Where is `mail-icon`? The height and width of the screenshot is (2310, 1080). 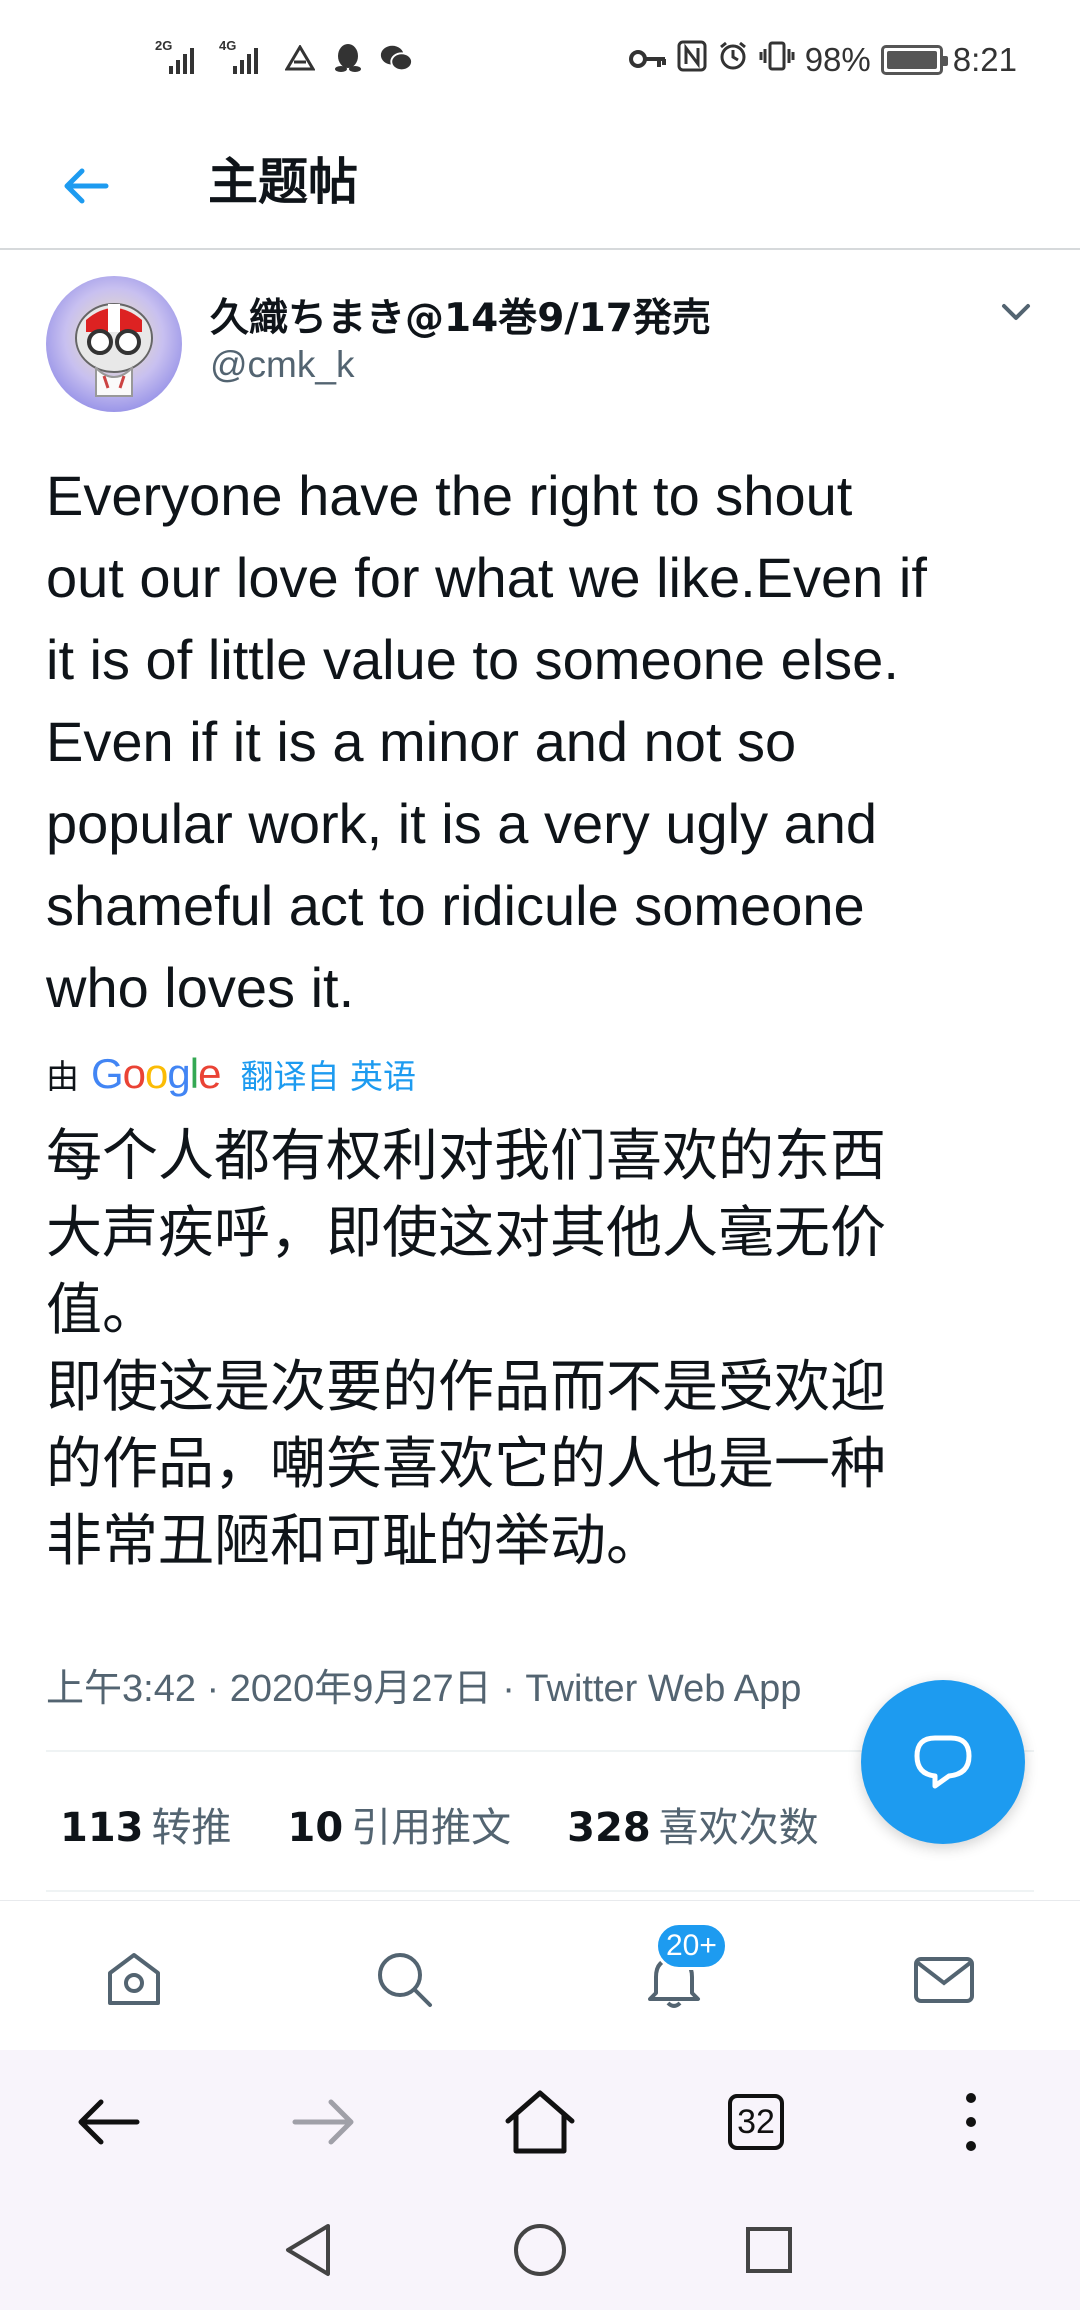 mail-icon is located at coordinates (944, 1980).